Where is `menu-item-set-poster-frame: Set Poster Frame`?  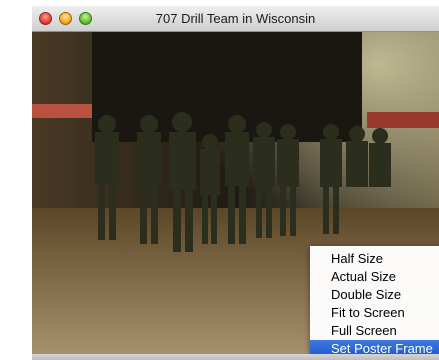
menu-item-set-poster-frame: Set Poster Frame is located at coordinates (374, 347).